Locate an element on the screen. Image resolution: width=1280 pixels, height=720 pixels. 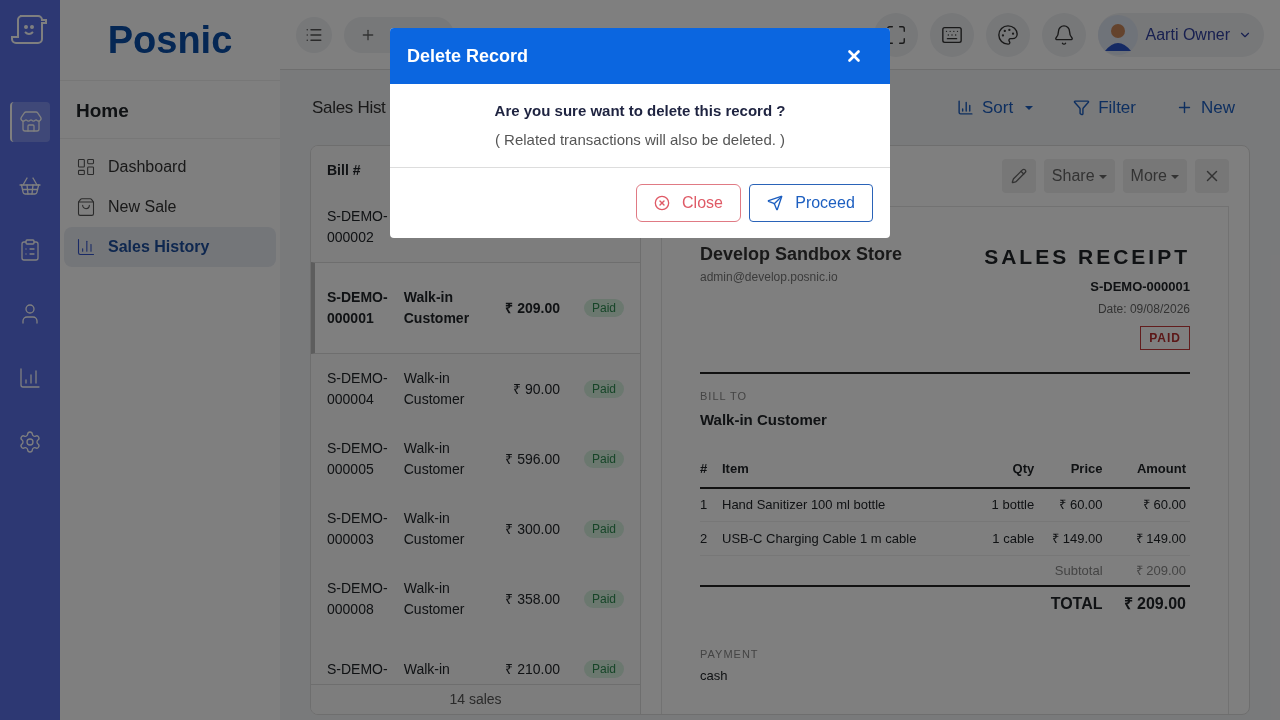
table-cell: 1 bottle is located at coordinates (1006, 504).